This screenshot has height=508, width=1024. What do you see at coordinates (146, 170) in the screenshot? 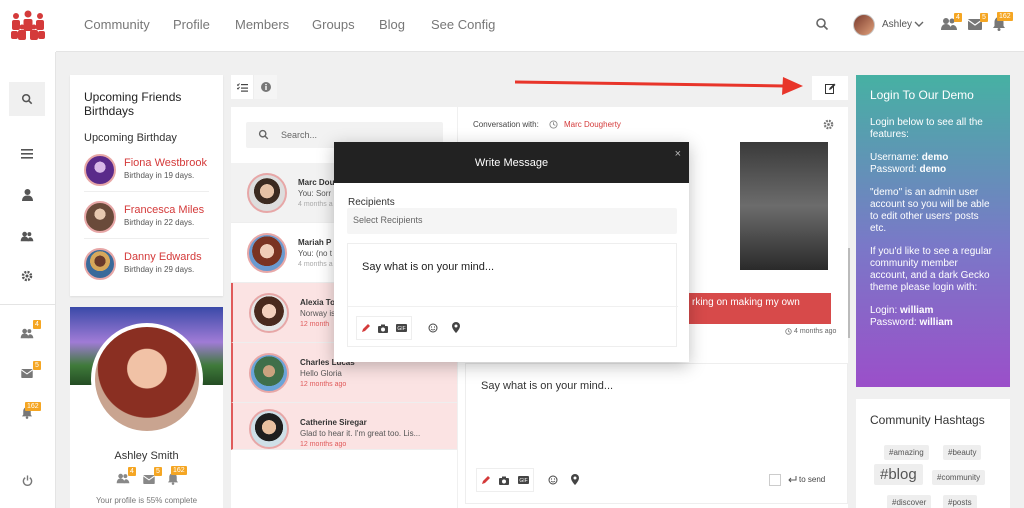
I see `birthday-item: Fiona Westbrook Birthday in 19 days.` at bounding box center [146, 170].